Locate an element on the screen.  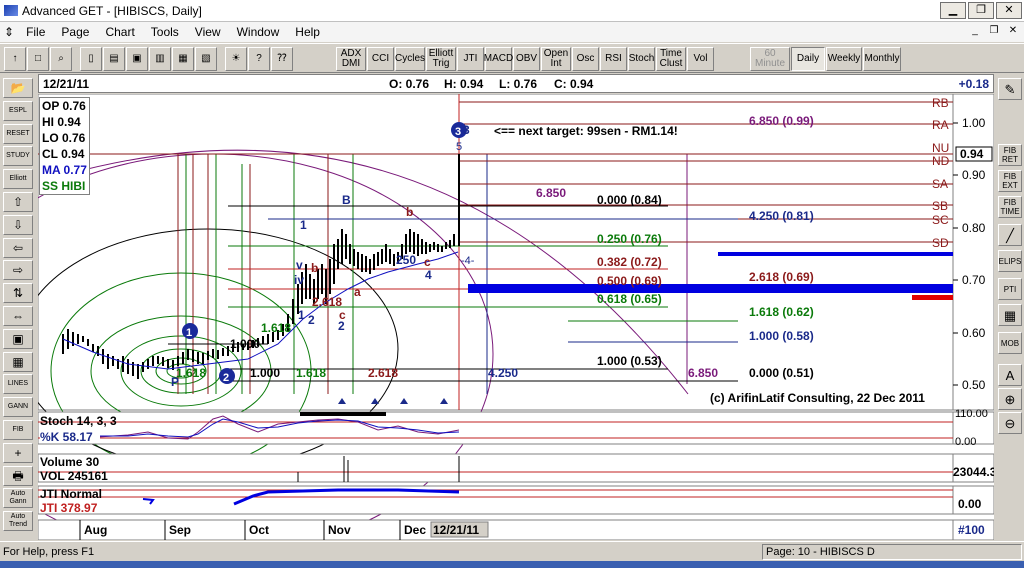
print-icon: ▣ is located at coordinates (137, 59).